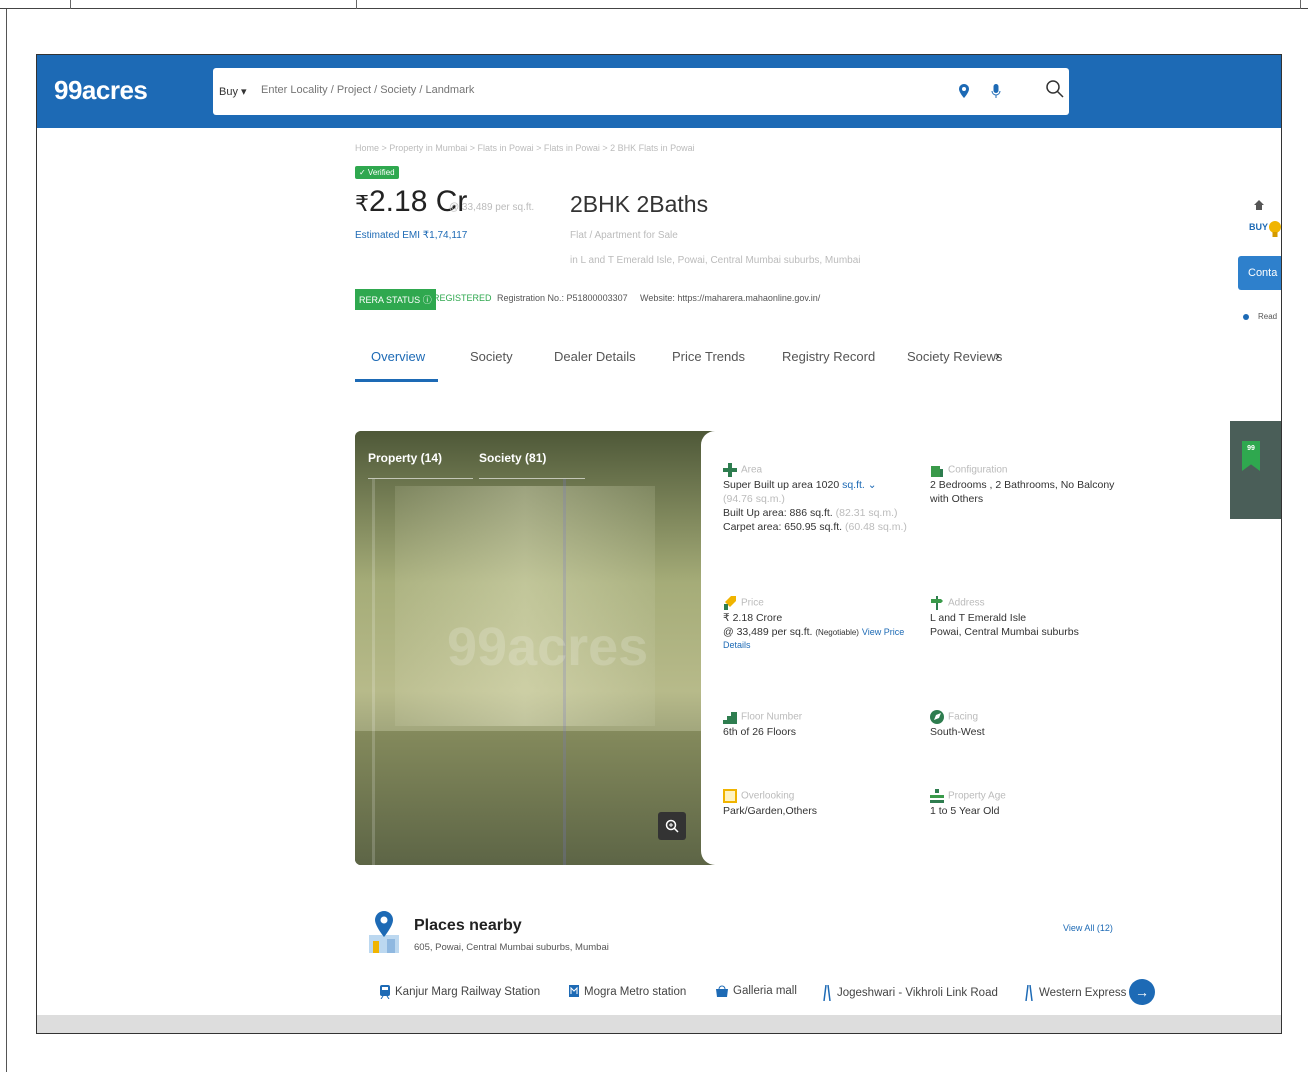  I want to click on search-type-dropdown: Buy ▾, so click(233, 91).